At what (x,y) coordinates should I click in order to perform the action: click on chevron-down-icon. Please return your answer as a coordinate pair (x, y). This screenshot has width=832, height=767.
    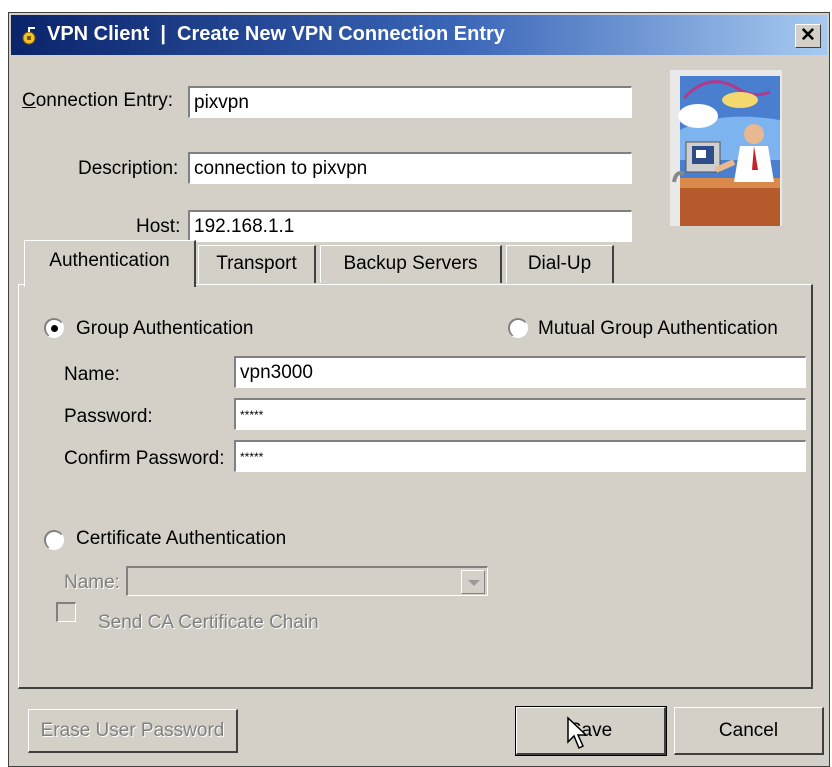
    Looking at the image, I should click on (473, 582).